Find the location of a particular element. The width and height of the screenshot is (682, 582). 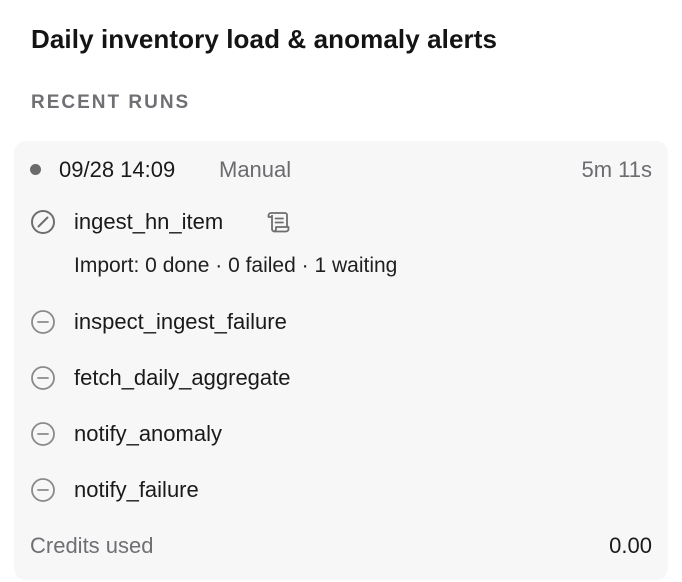

run-timestamp: 09/28 14:09 is located at coordinates (117, 169).